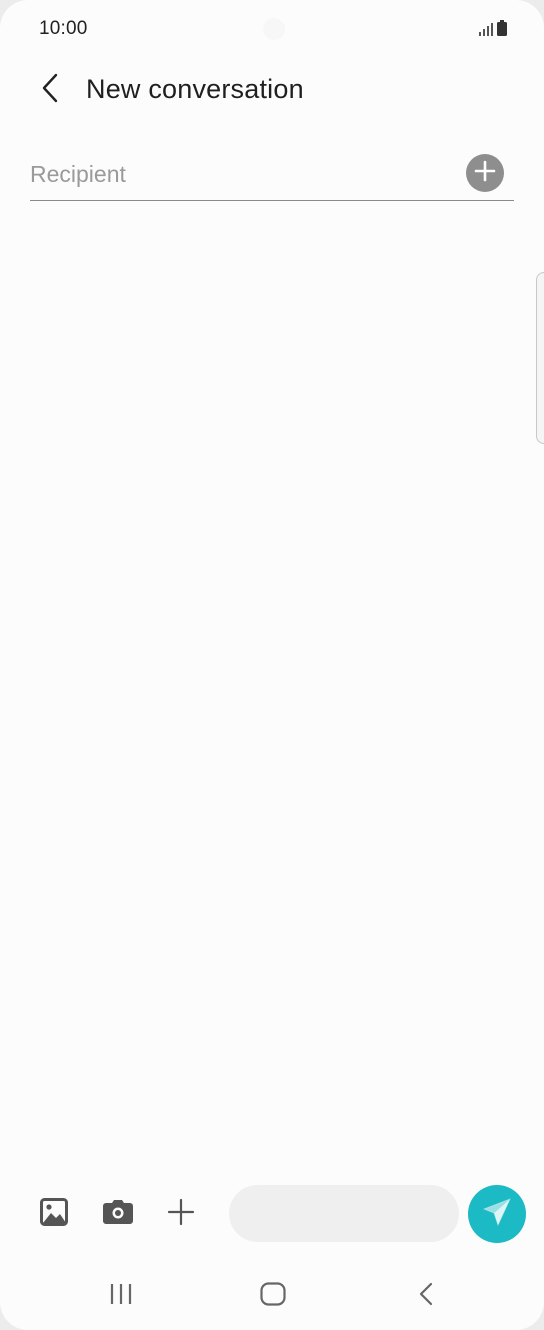 This screenshot has width=544, height=1330. Describe the element at coordinates (502, 30) in the screenshot. I see `battery-icon` at that location.